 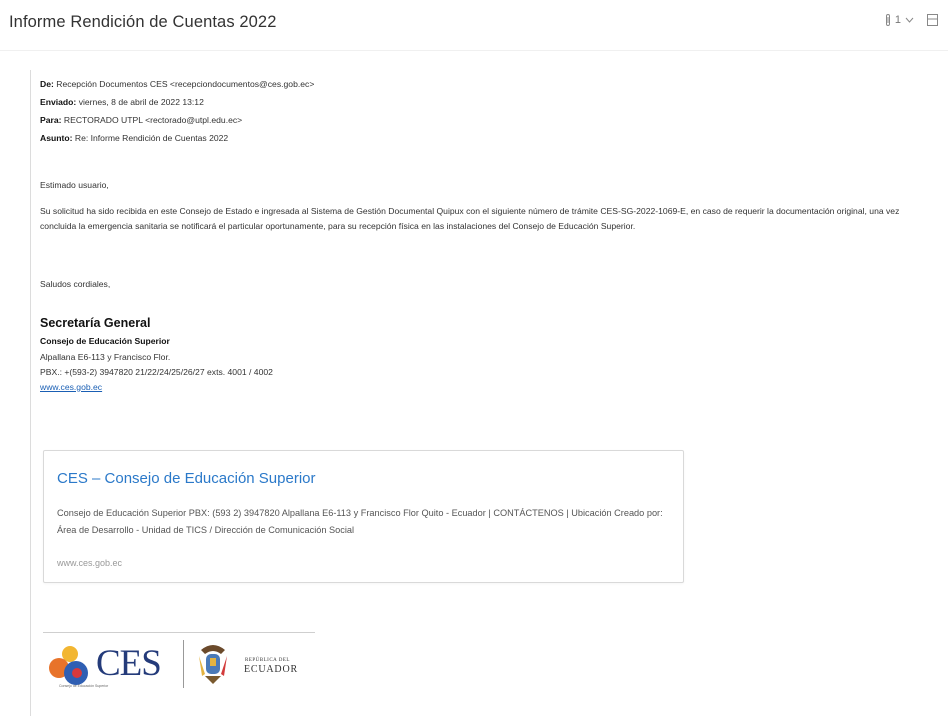 I want to click on signature-title: Secretaría General, so click(x=95, y=323).